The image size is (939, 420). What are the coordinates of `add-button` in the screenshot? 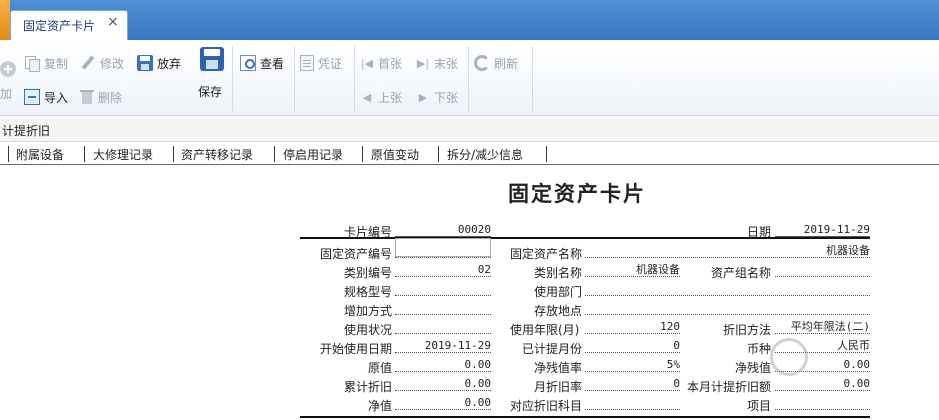 It's located at (8, 69).